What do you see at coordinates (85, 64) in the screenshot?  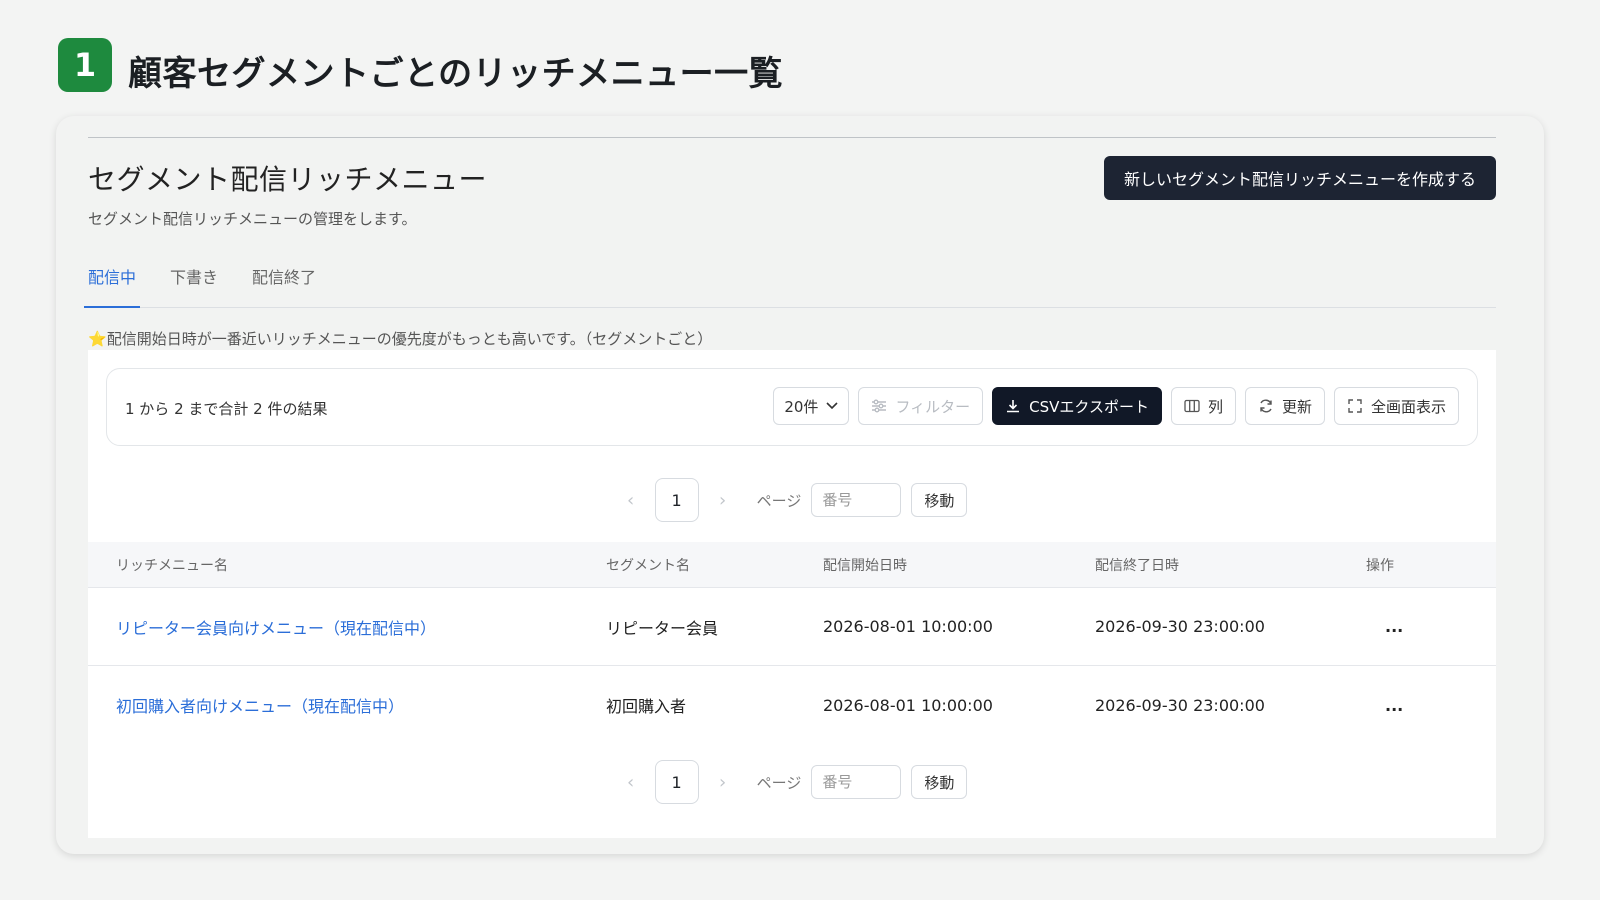 I see `step-badge: 1` at bounding box center [85, 64].